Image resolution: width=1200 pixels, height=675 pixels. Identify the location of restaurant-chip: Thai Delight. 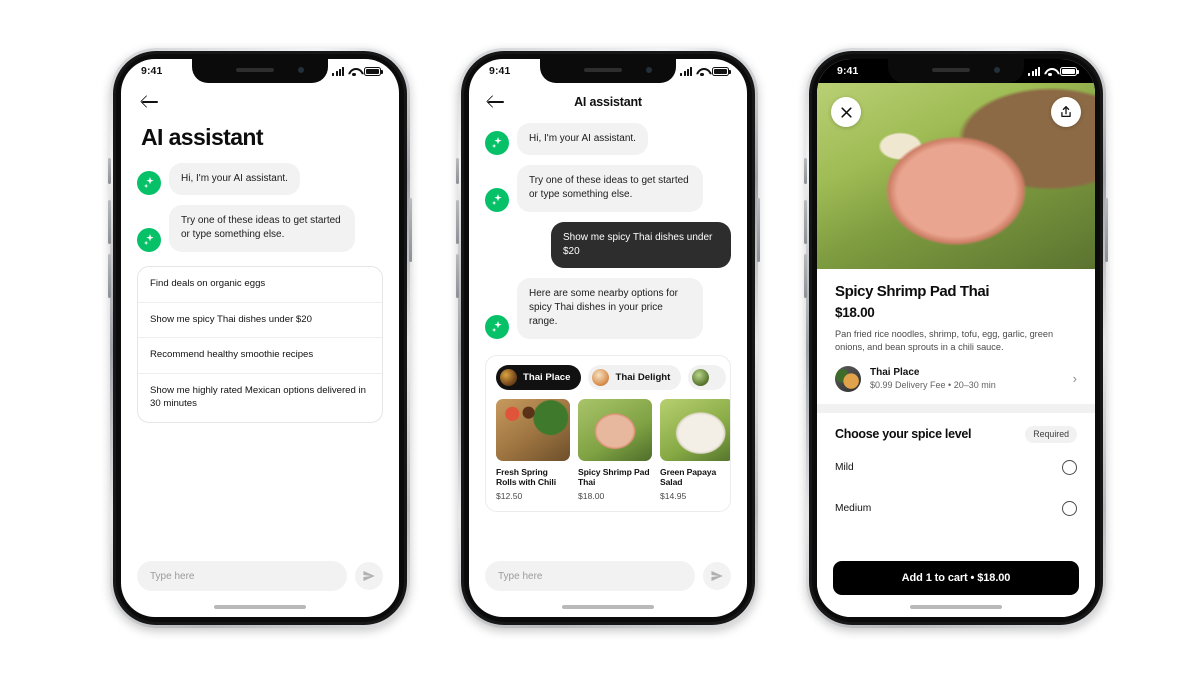
(635, 377).